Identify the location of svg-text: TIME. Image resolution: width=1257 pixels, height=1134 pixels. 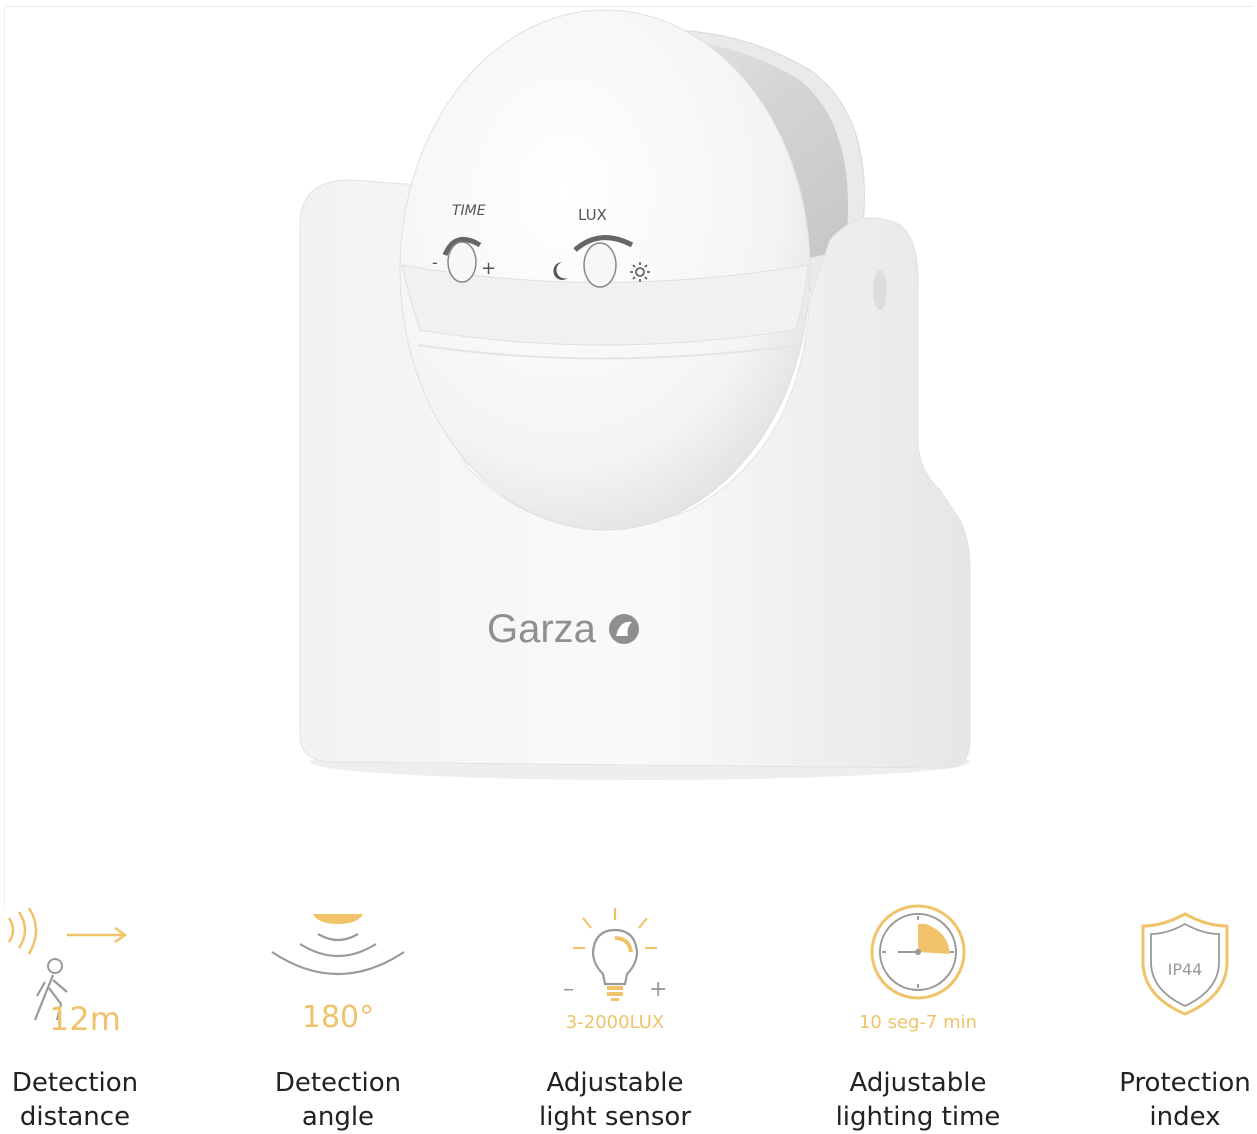
(469, 211).